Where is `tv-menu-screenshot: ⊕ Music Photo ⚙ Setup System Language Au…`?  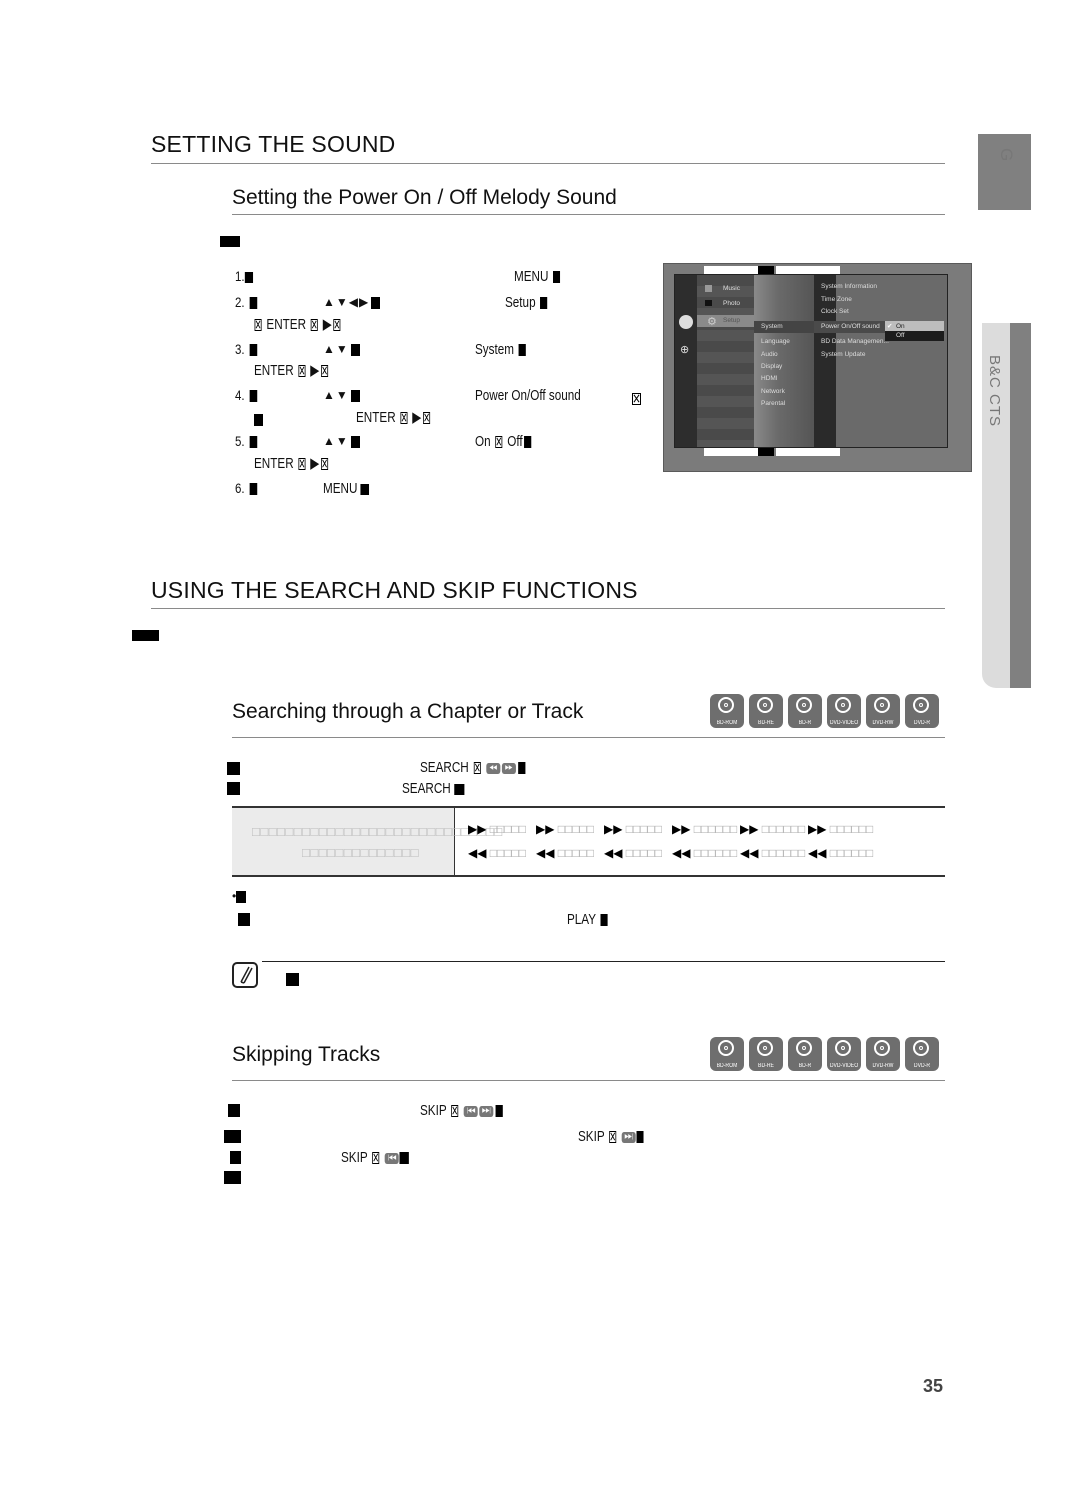 tv-menu-screenshot: ⊕ Music Photo ⚙ Setup System Language Au… is located at coordinates (817, 367).